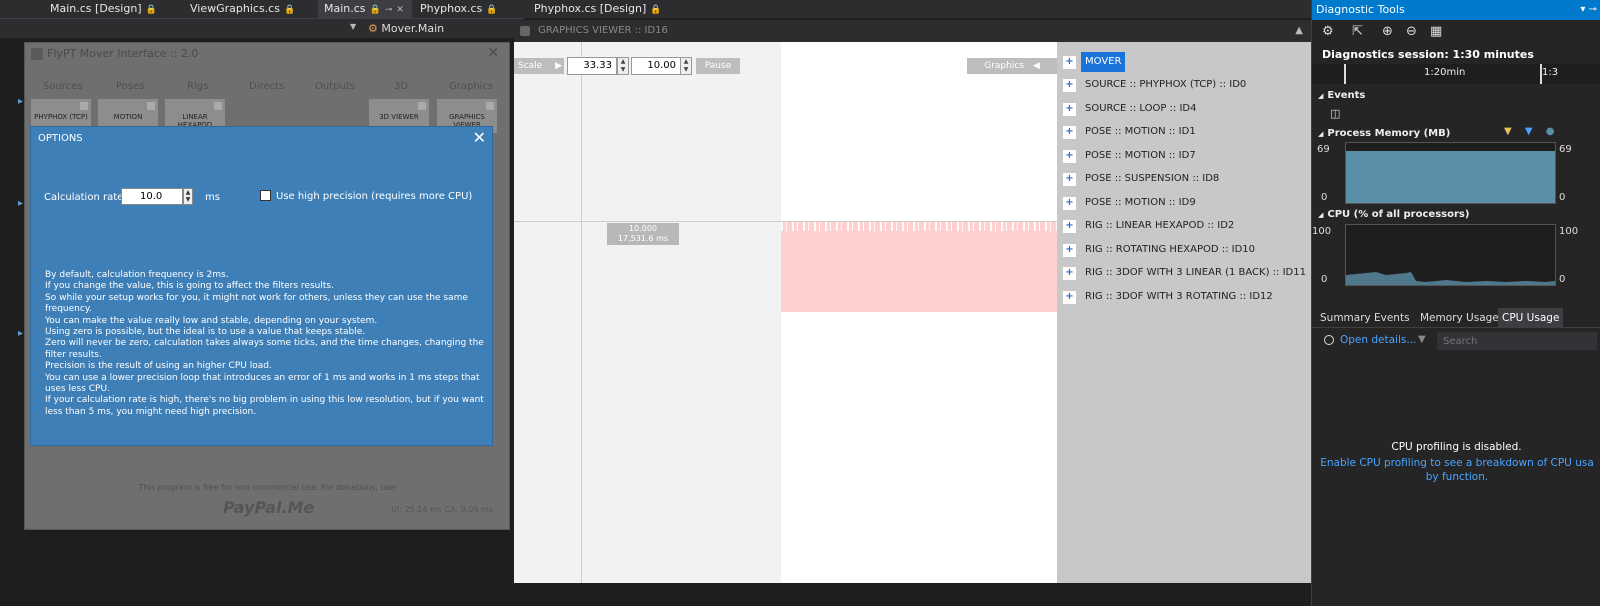  I want to click on gear-icon: ⚙, so click(1328, 31).